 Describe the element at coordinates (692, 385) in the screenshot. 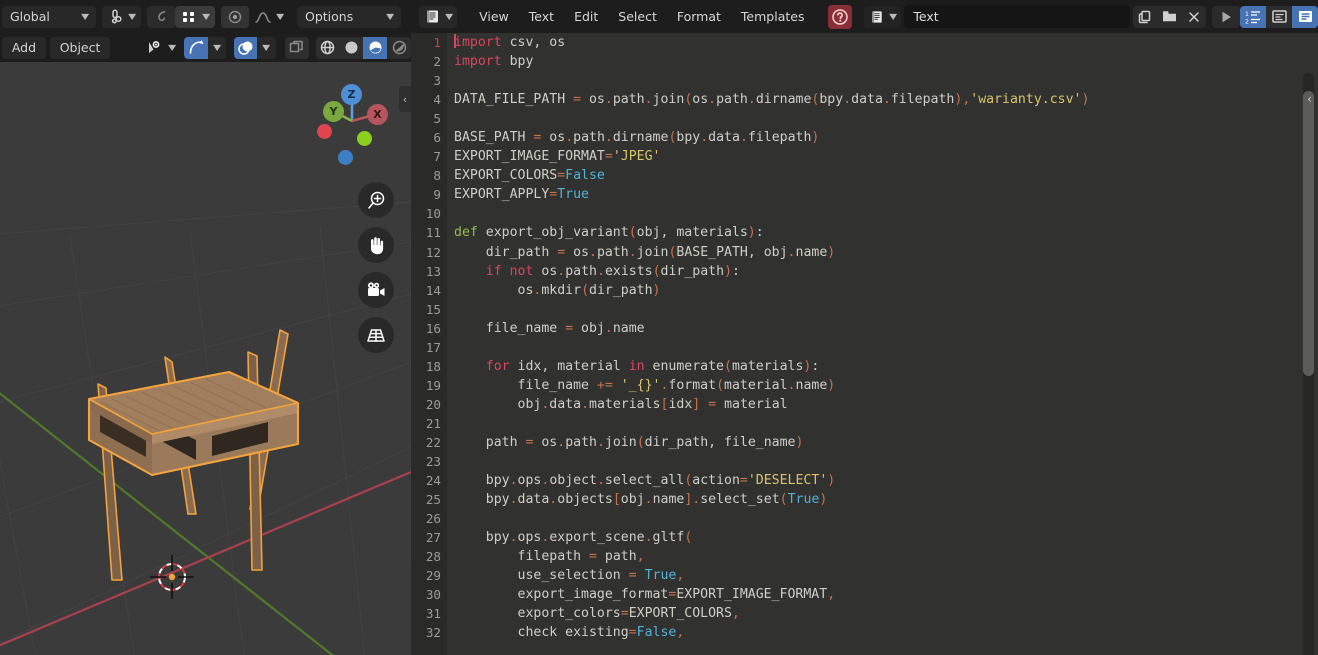

I see `code-token: format` at that location.